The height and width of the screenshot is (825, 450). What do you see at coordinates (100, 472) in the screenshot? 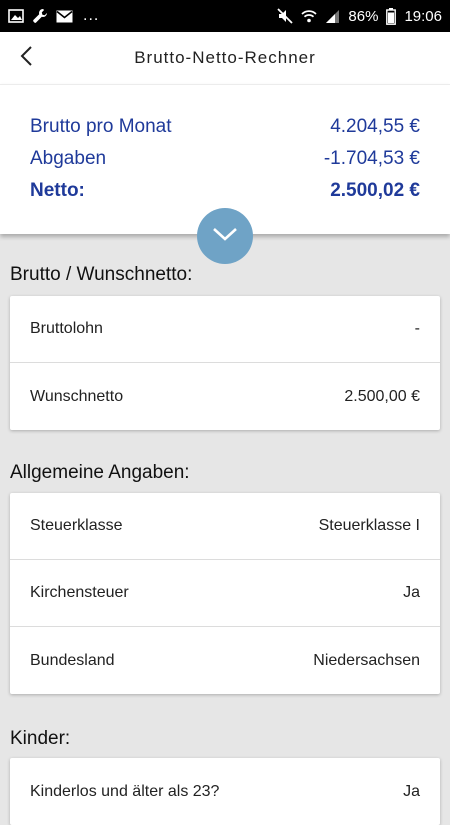
I see `section-title-allgemein: Allgemeine Angaben:` at bounding box center [100, 472].